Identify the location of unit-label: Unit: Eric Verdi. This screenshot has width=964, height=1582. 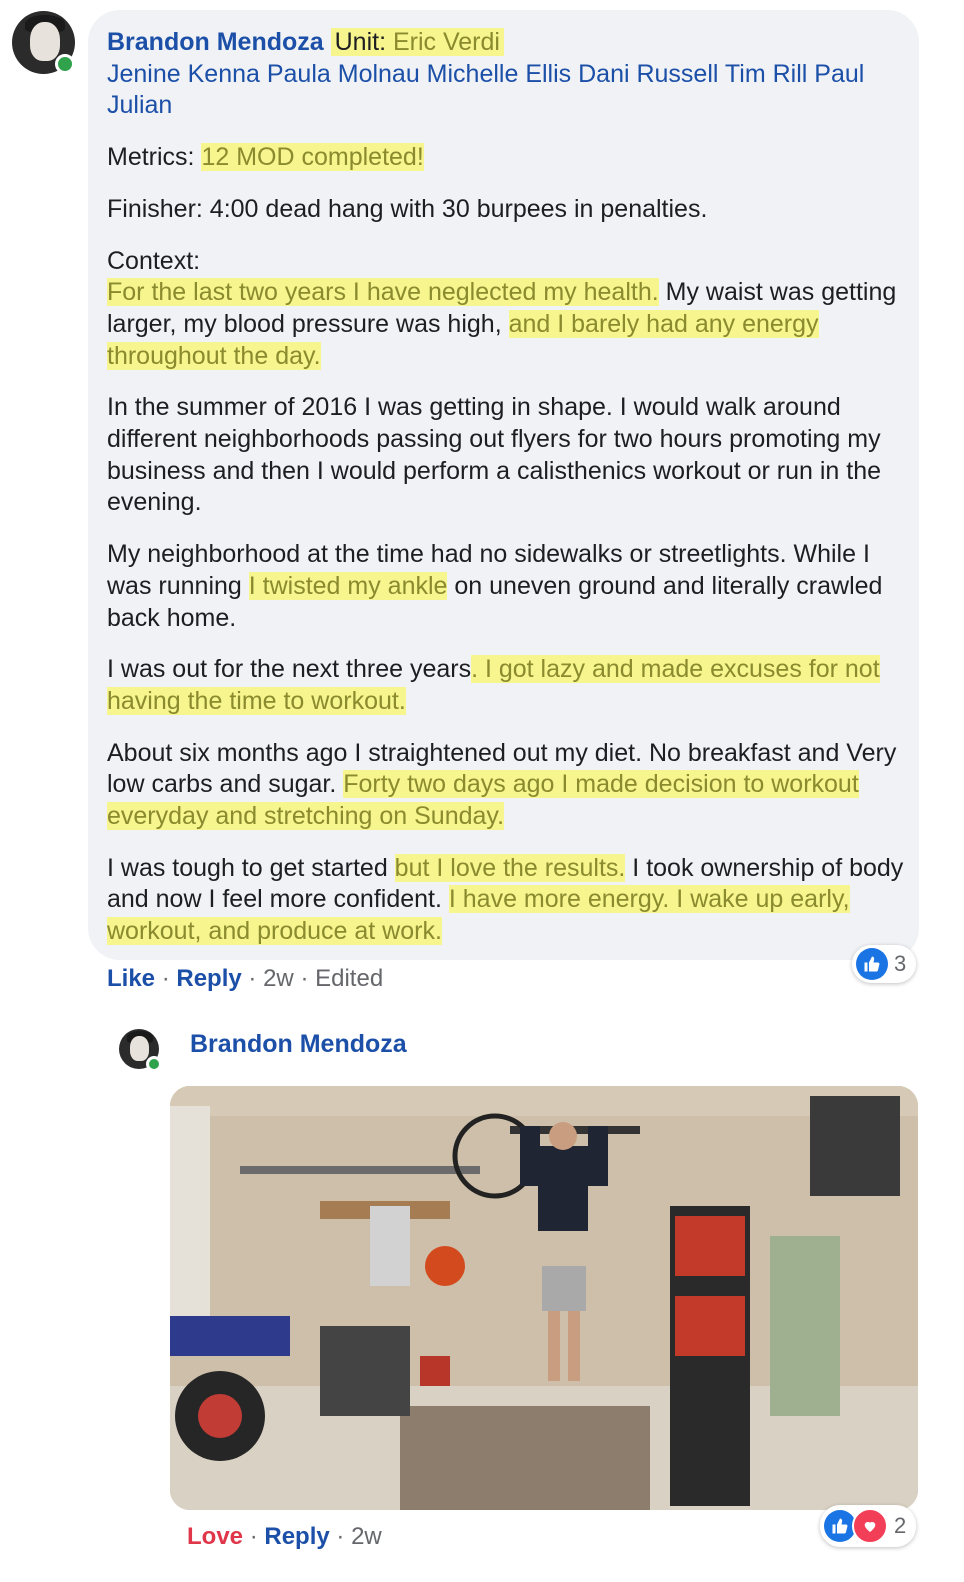
(417, 42).